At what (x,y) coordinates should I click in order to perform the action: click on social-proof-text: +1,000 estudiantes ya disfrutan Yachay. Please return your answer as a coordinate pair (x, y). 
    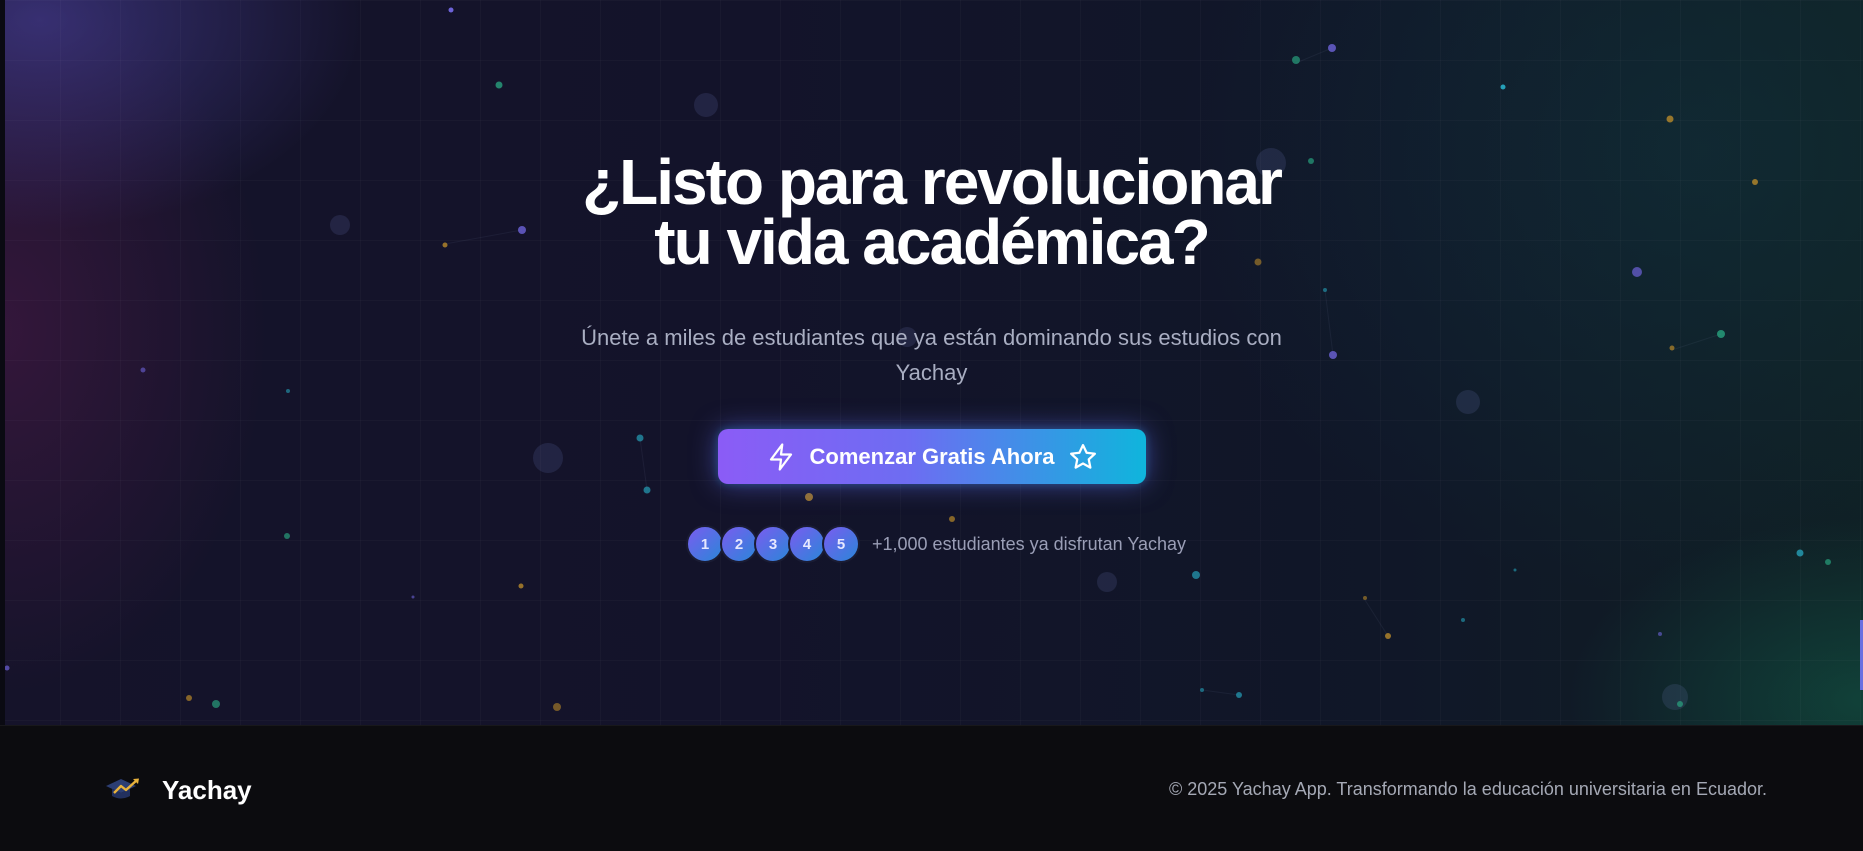
    Looking at the image, I should click on (1029, 543).